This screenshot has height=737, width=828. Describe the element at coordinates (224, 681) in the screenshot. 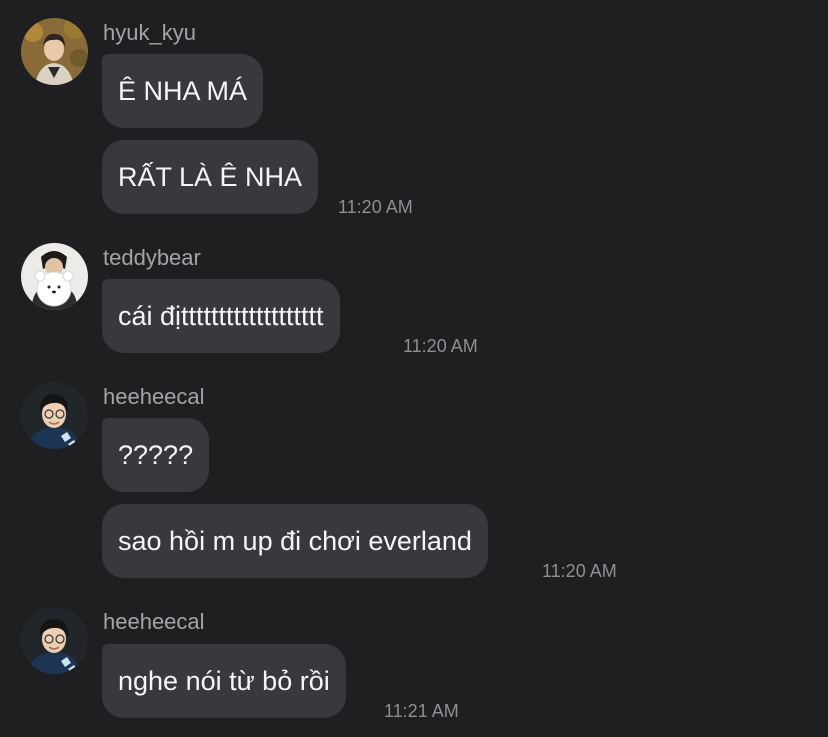

I see `message-bubble: nghe nói từ bỏ rồi` at that location.